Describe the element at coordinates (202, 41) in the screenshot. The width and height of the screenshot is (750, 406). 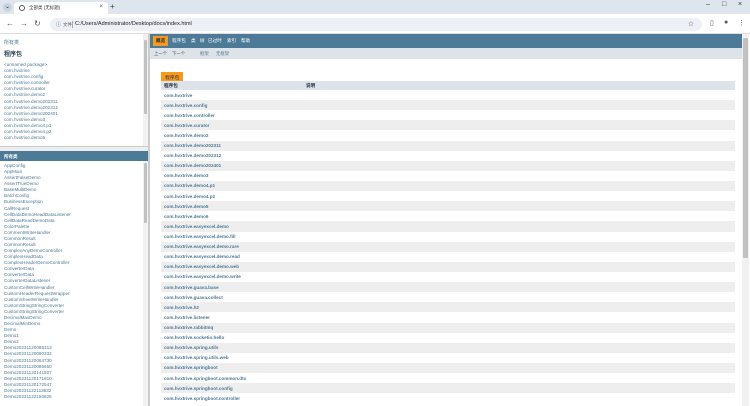
I see `nav-tree: 树` at that location.